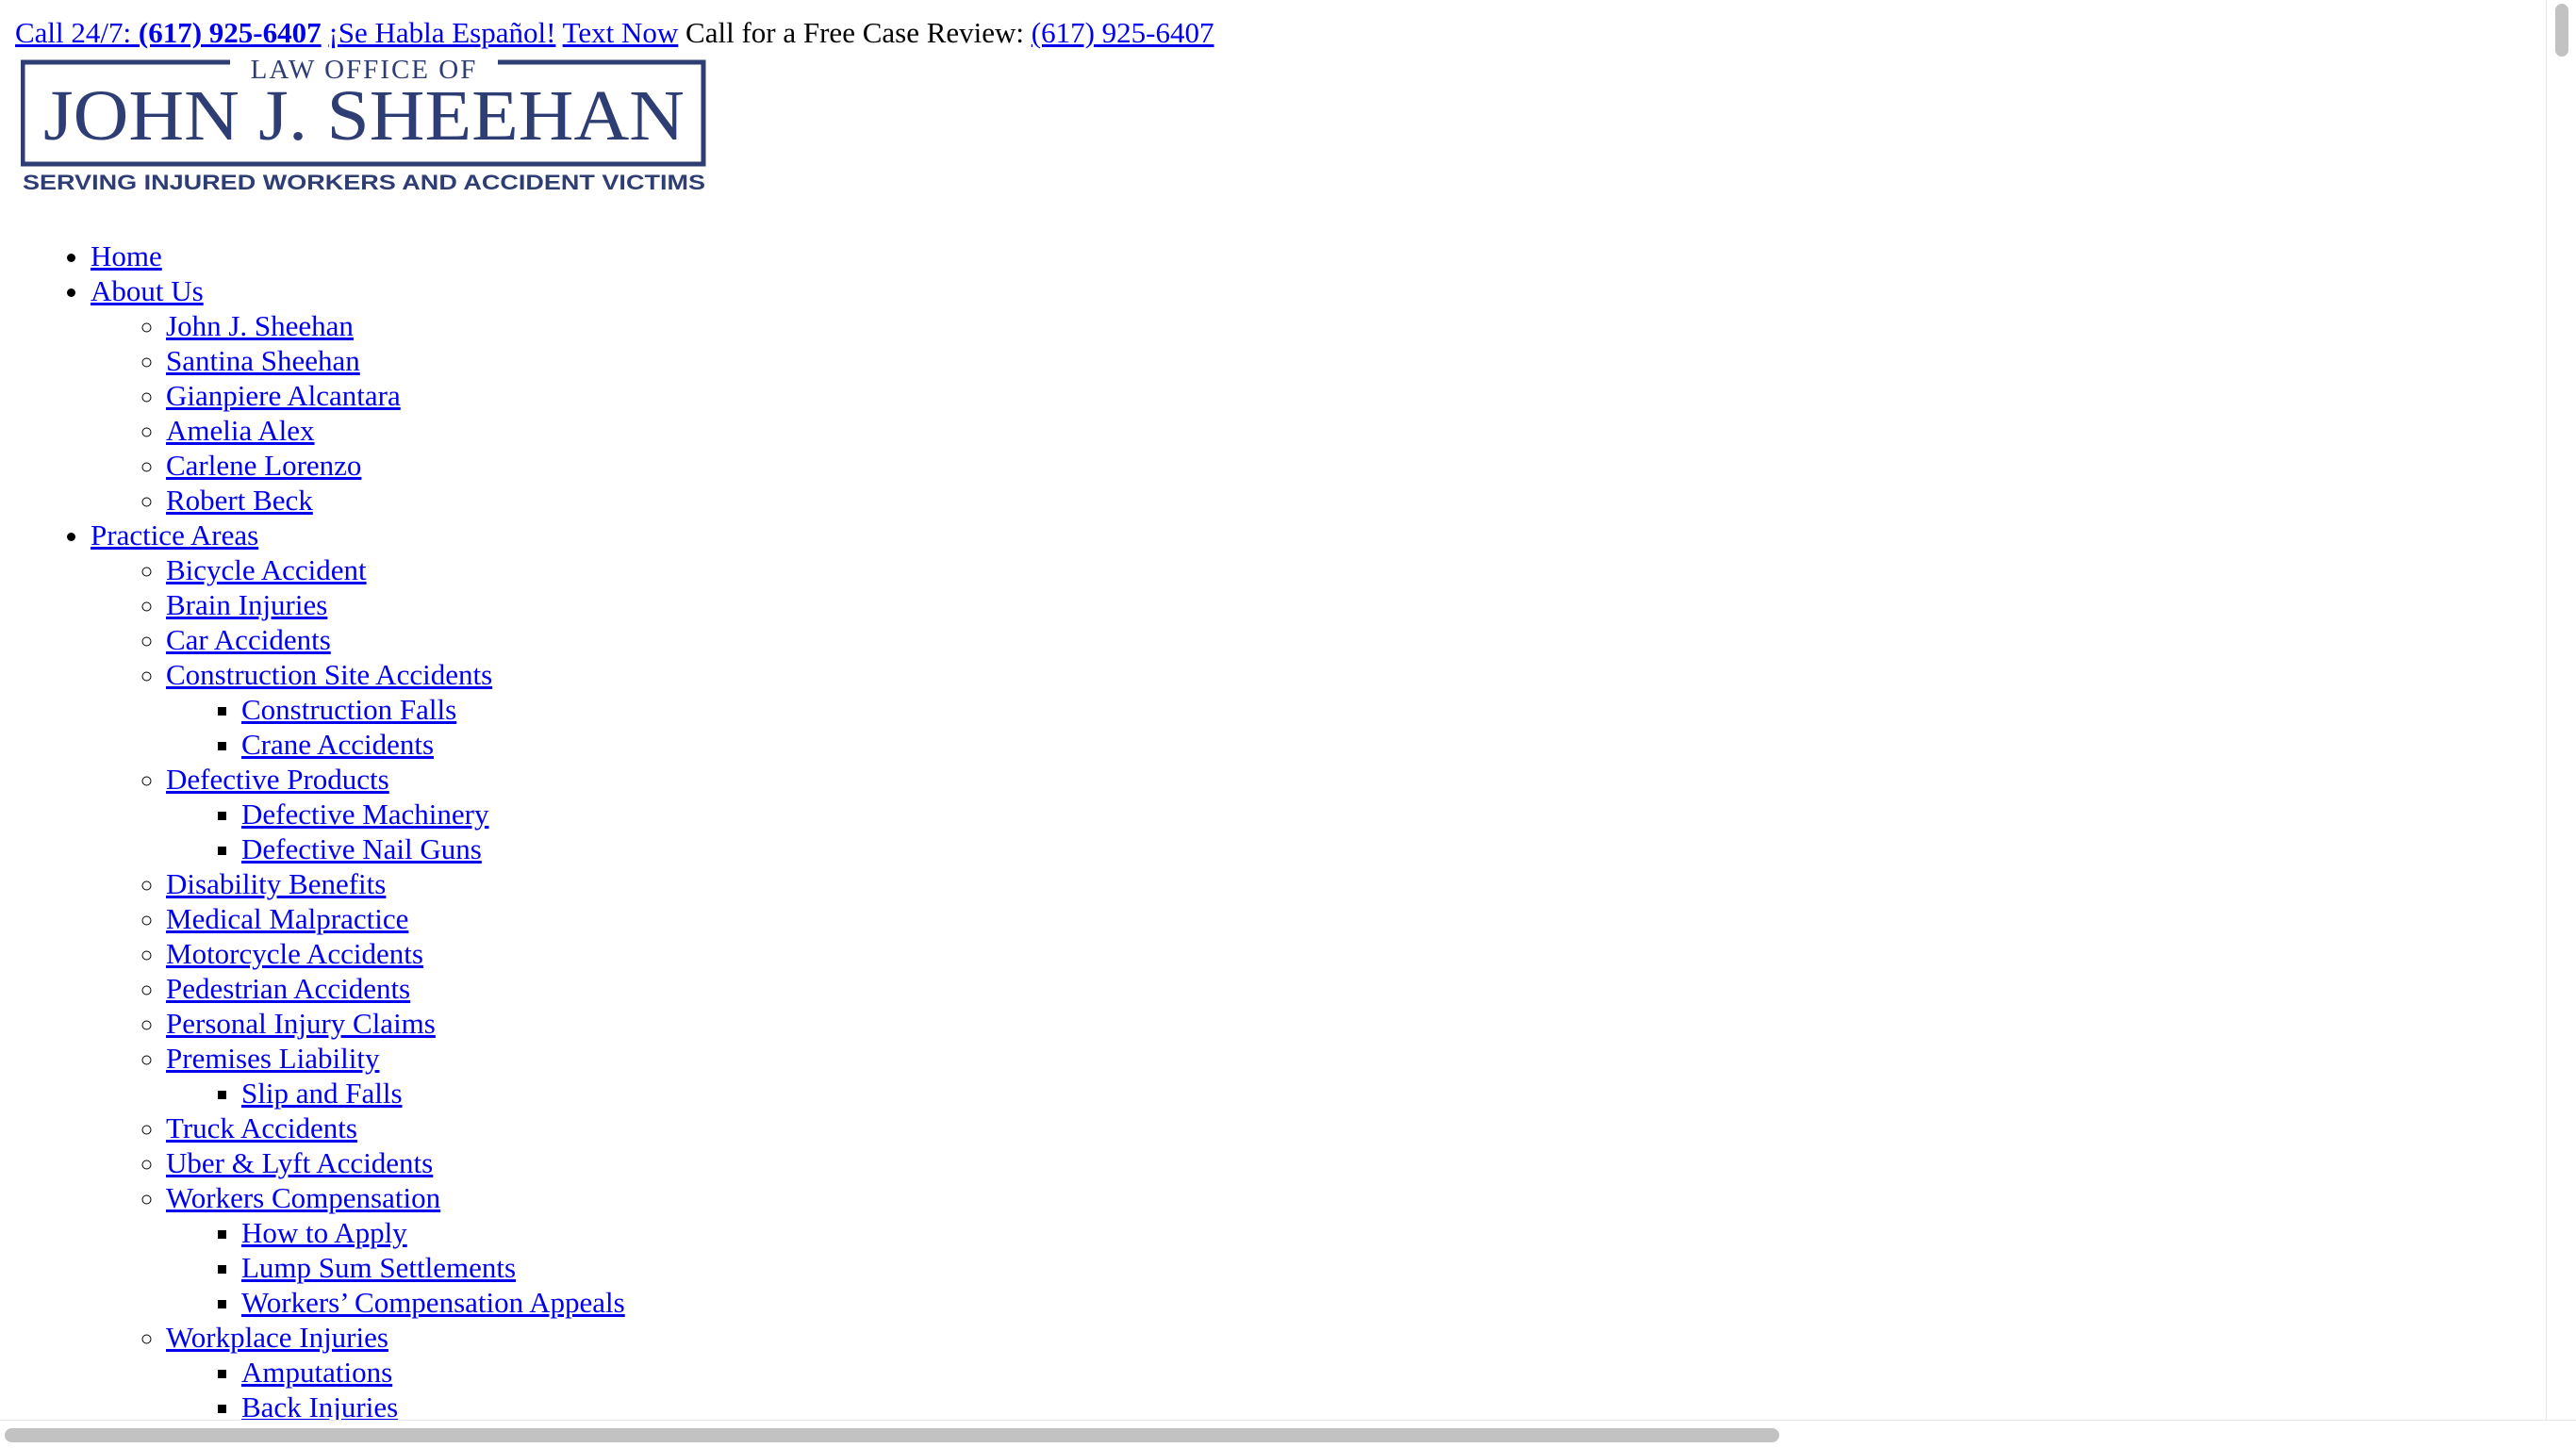 The image size is (2576, 1448). I want to click on practice-item: Pedestrian Accidents, so click(395, 988).